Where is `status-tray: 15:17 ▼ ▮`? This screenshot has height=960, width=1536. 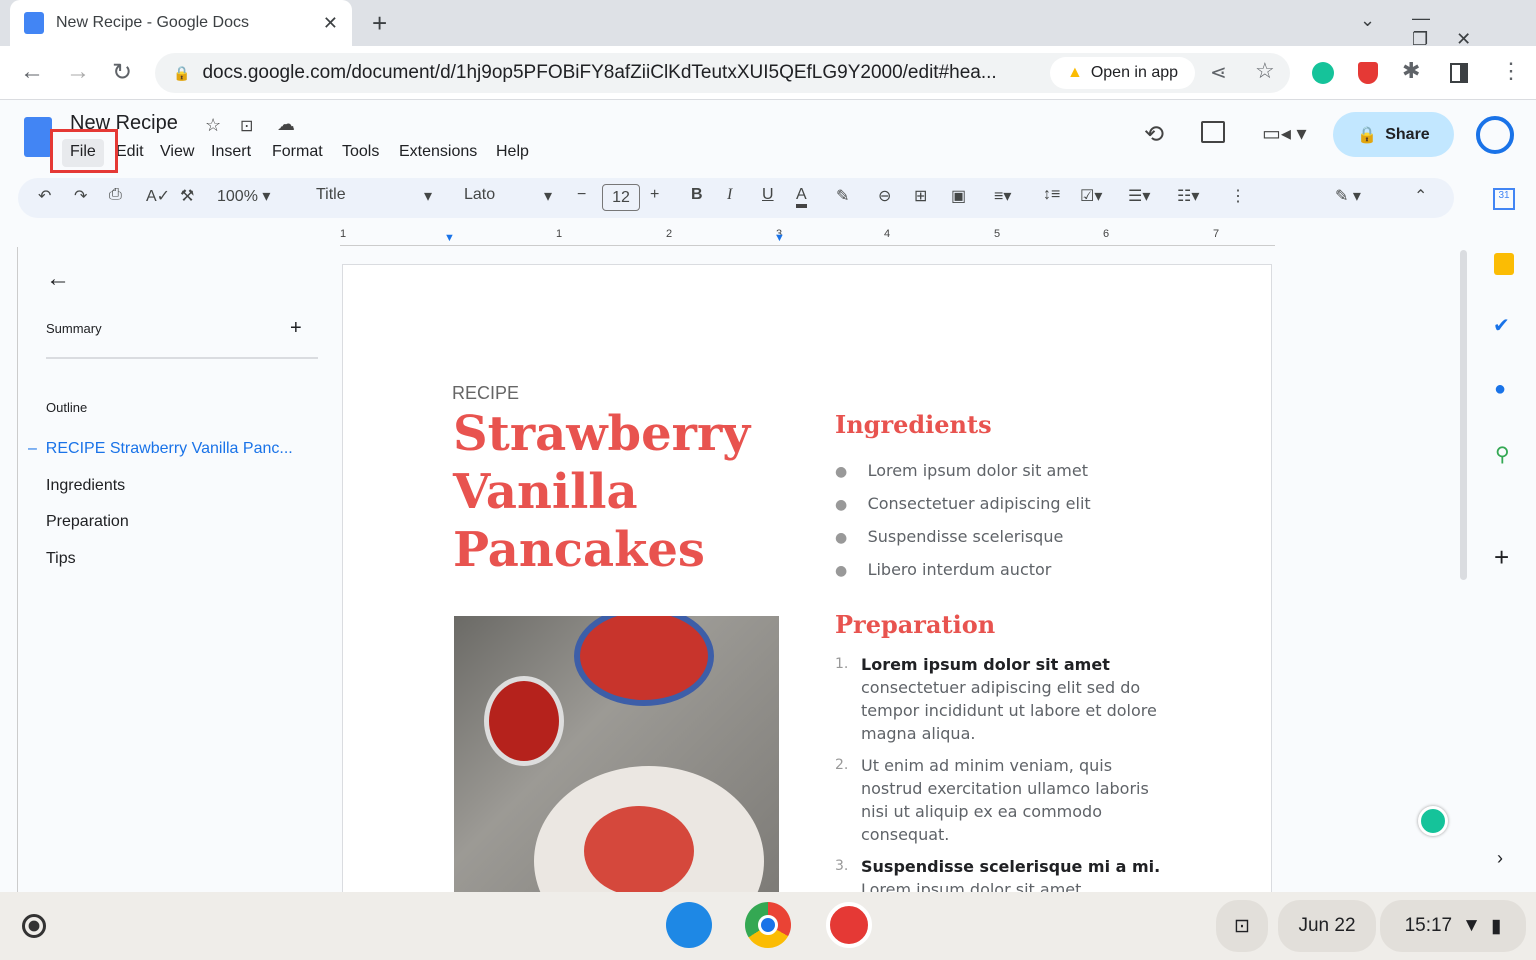 status-tray: 15:17 ▼ ▮ is located at coordinates (1453, 926).